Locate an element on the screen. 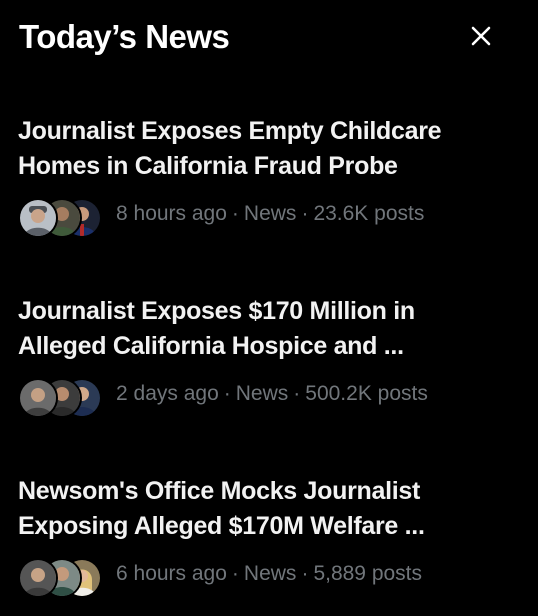  news-meta-row: 6 hours ago · News · 5,889 posts is located at coordinates (268, 577).